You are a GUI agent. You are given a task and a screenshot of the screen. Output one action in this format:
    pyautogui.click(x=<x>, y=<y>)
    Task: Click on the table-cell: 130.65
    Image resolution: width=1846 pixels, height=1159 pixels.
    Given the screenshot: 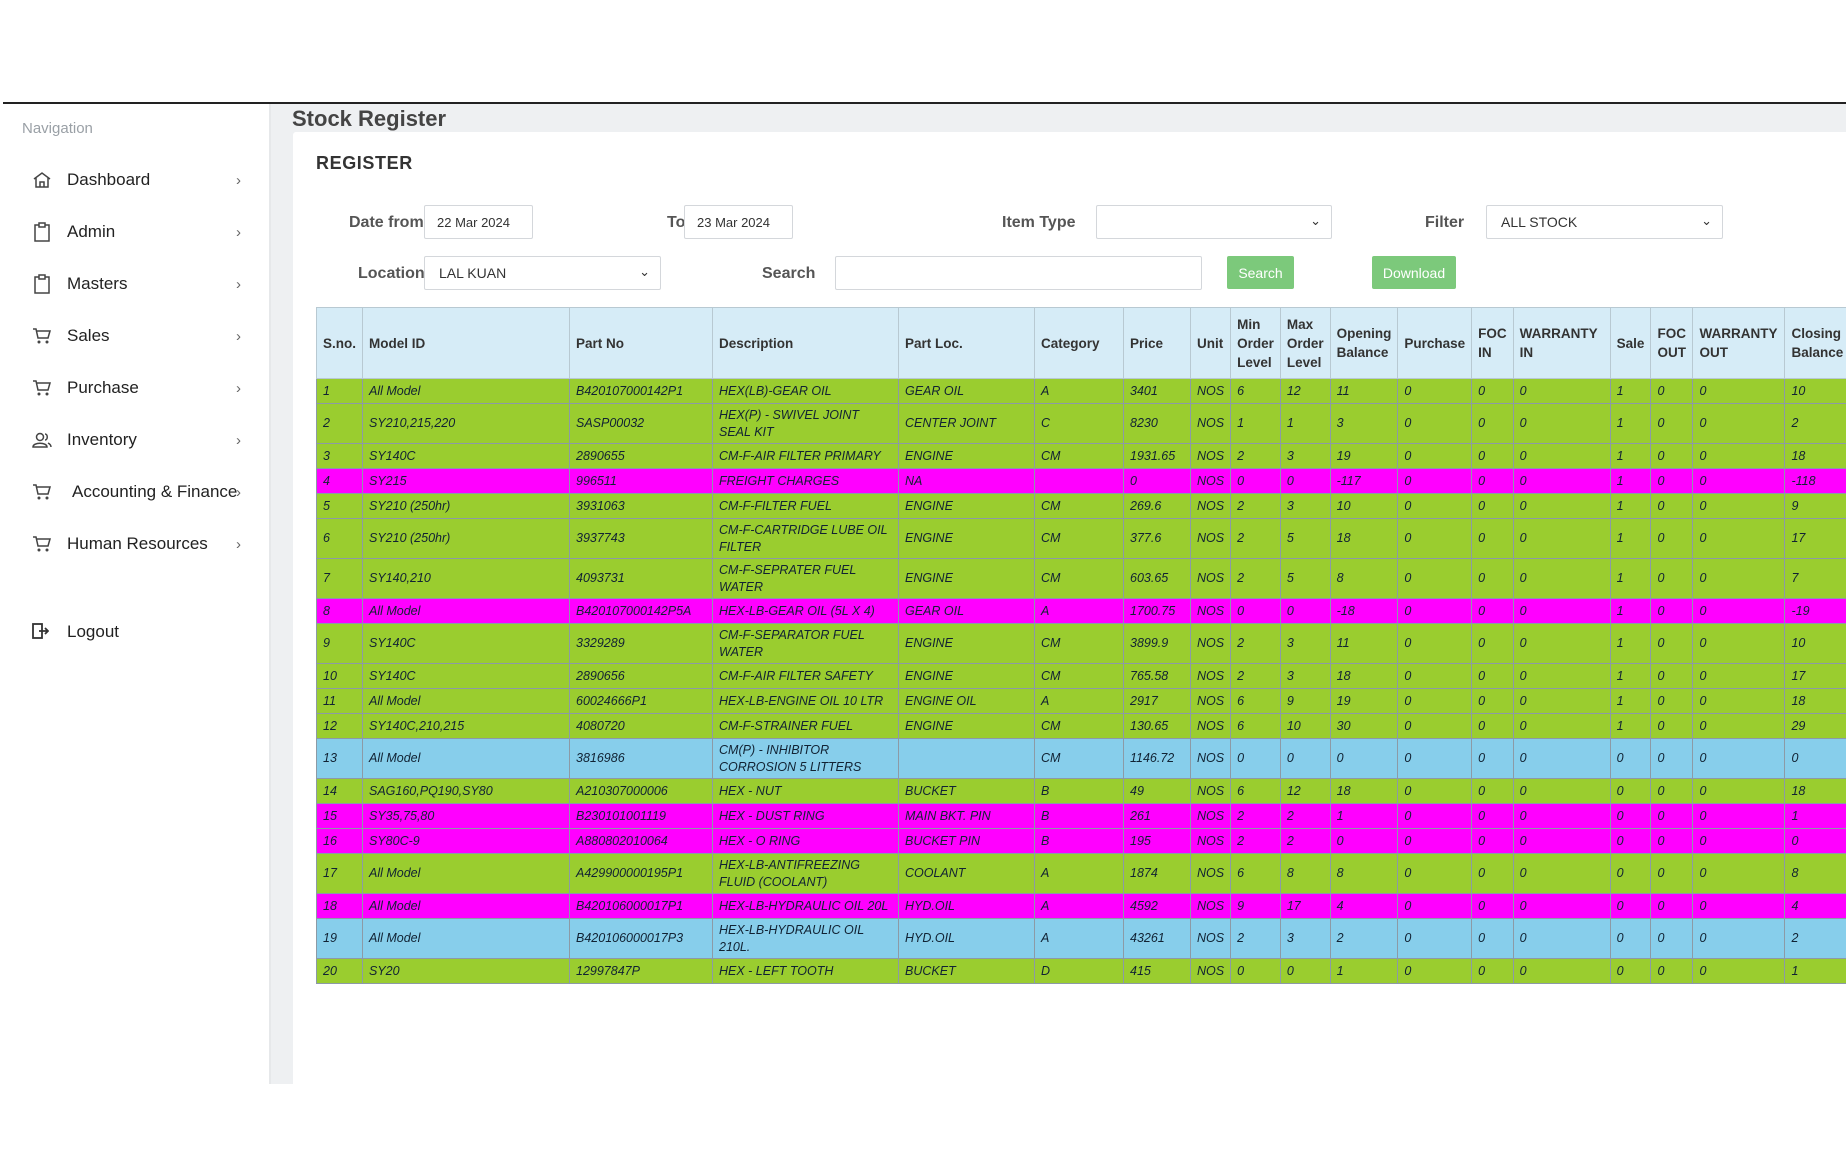 What is the action you would take?
    pyautogui.click(x=1157, y=726)
    